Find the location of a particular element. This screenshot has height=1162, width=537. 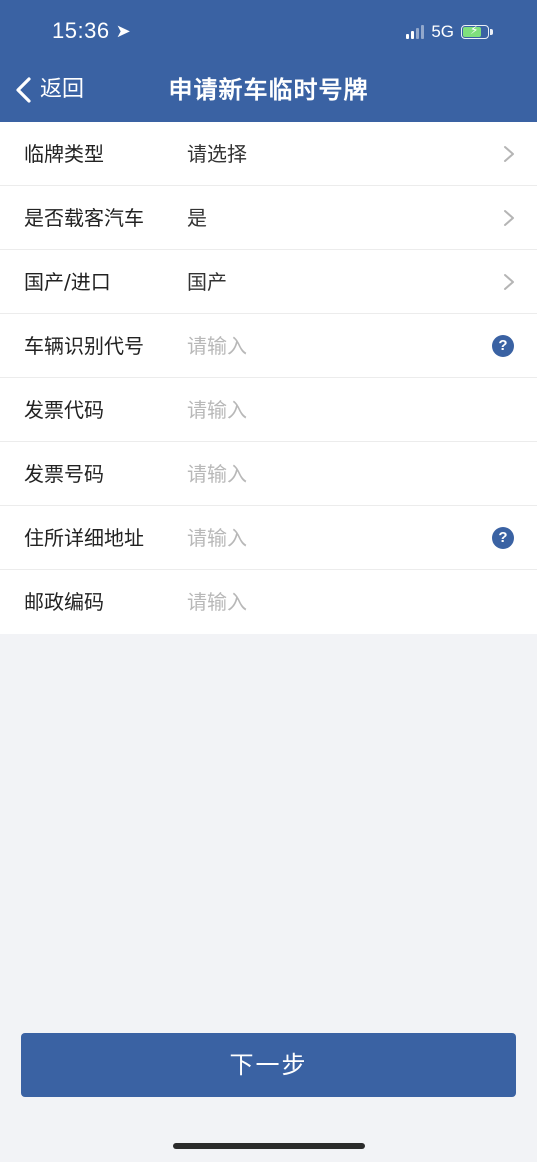

form-row-address: 住所详细地址 请输入 ? is located at coordinates (268, 538).